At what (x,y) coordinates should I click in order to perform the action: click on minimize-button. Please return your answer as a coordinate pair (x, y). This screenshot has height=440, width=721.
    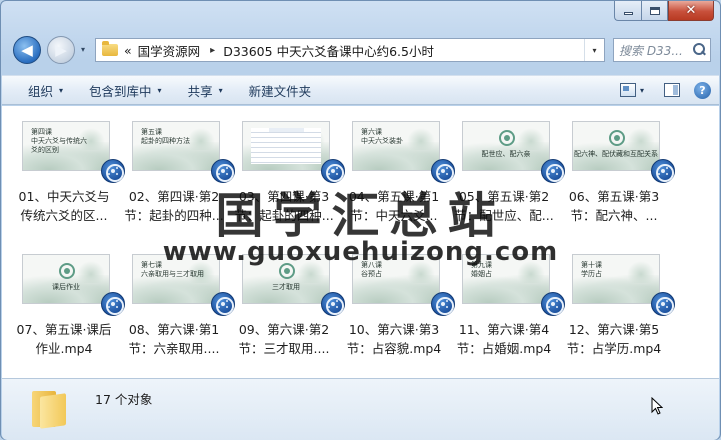
    Looking at the image, I should click on (627, 11).